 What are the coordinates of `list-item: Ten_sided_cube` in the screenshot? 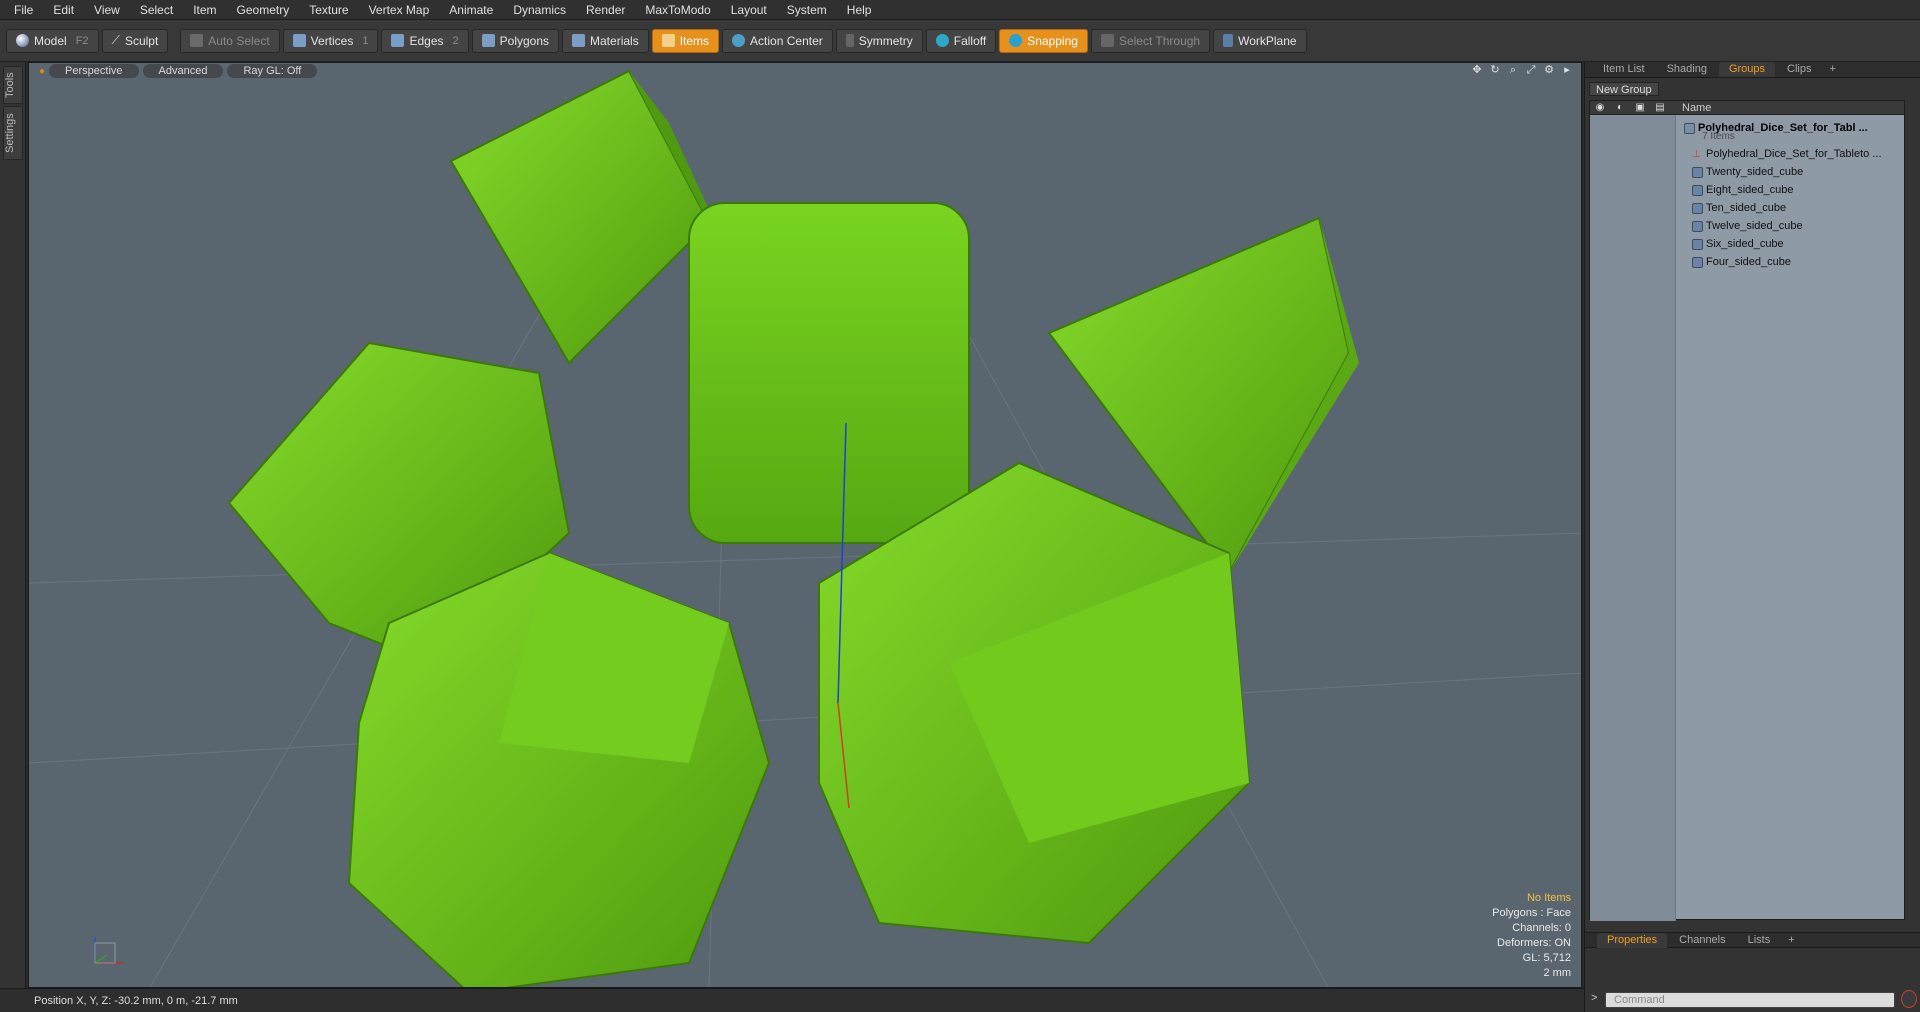 It's located at (1747, 208).